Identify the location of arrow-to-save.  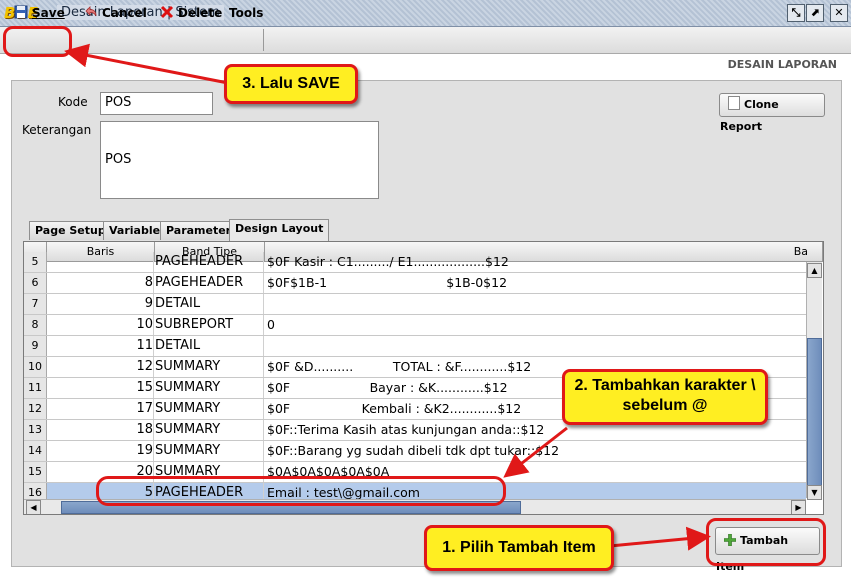
(146, 64).